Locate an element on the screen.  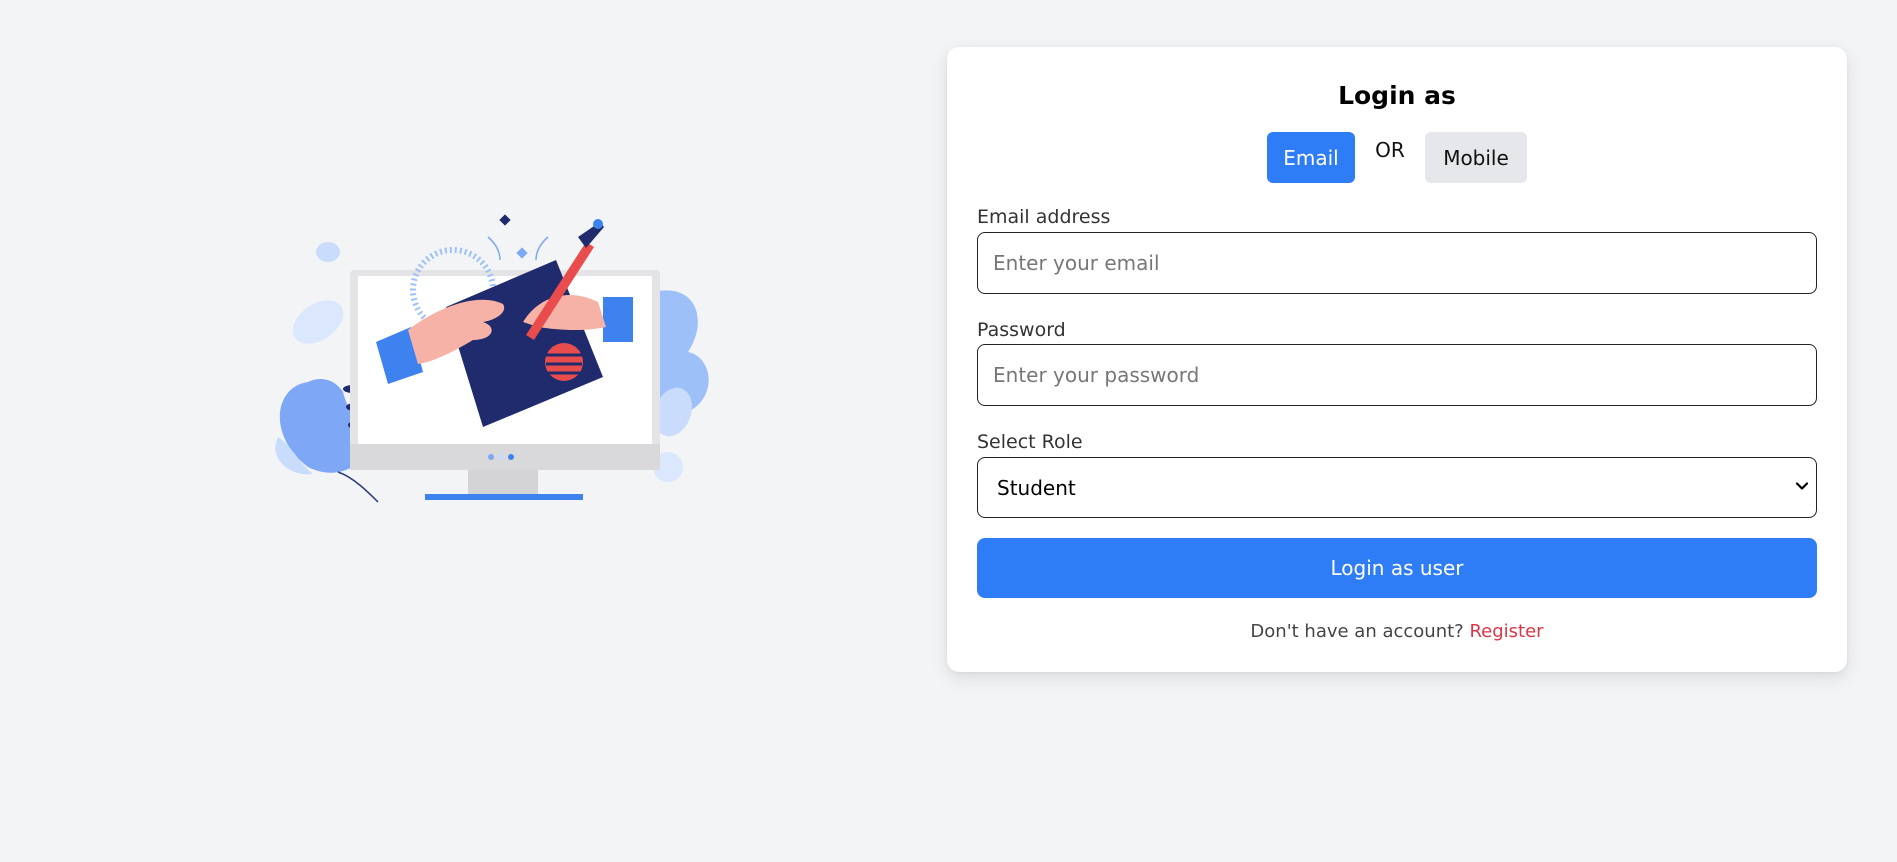
mobile-toggle-button: Mobile is located at coordinates (1476, 157).